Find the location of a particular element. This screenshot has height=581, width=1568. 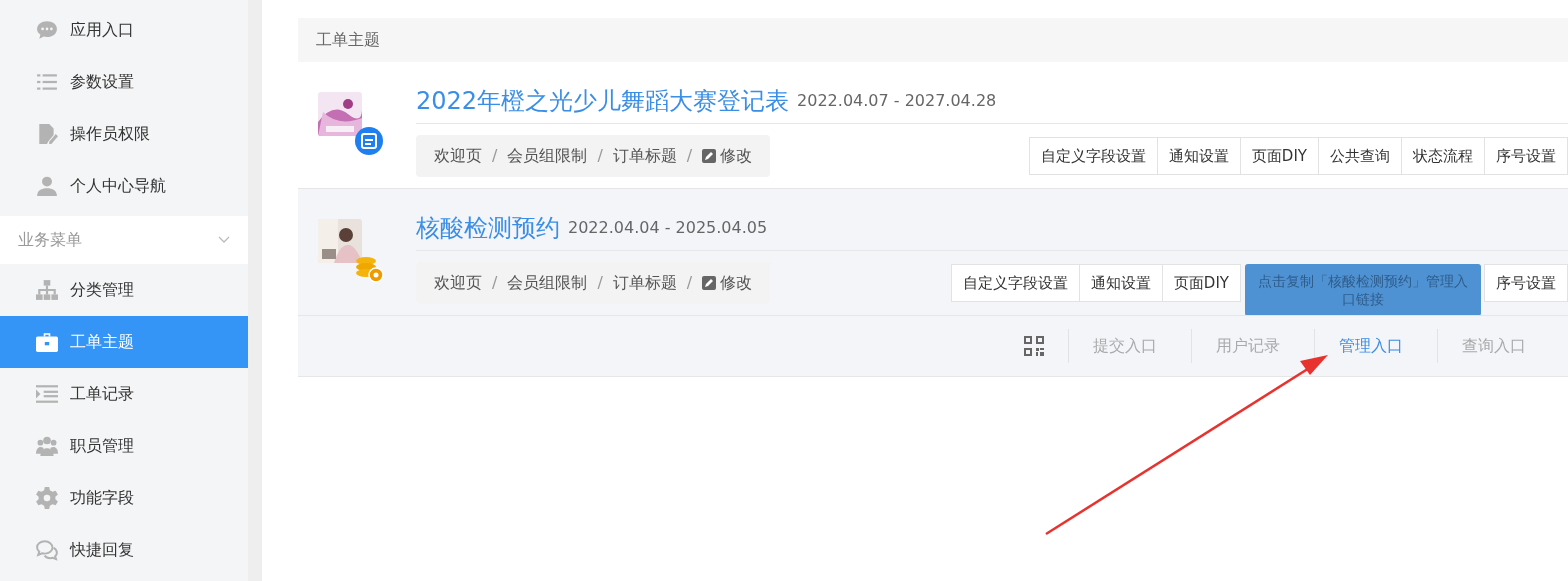

date-range: 2022.04.07 - 2027.04.28 is located at coordinates (897, 101).